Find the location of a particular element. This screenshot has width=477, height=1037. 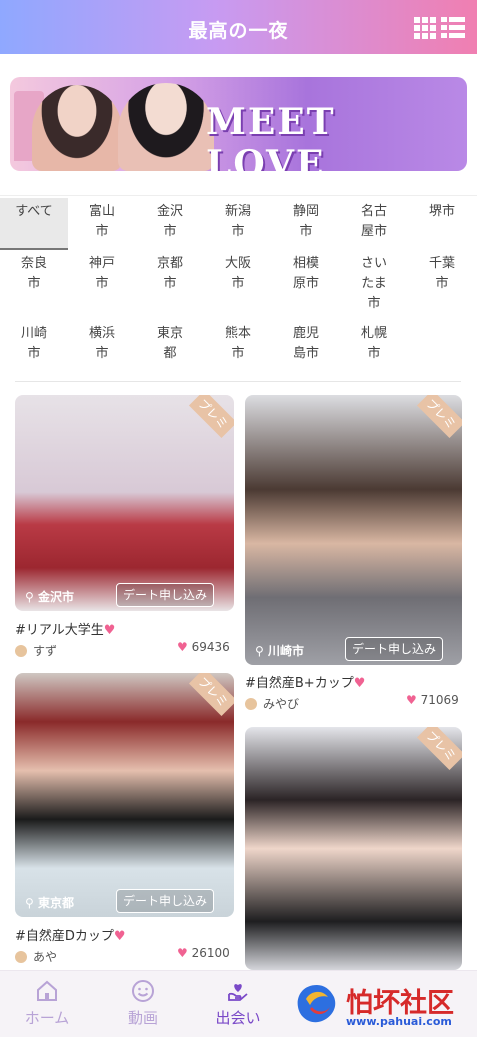

profile-card: プレミ ⚲ 東京都 デート申し込み is located at coordinates (124, 795).